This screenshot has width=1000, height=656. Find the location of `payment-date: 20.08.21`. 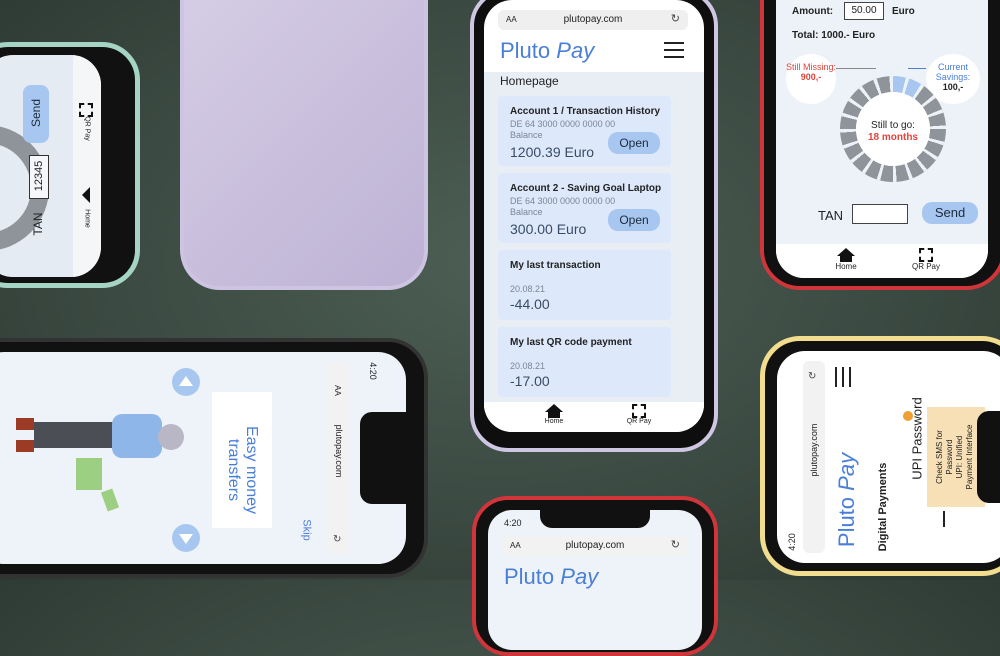

payment-date: 20.08.21 is located at coordinates (528, 366).